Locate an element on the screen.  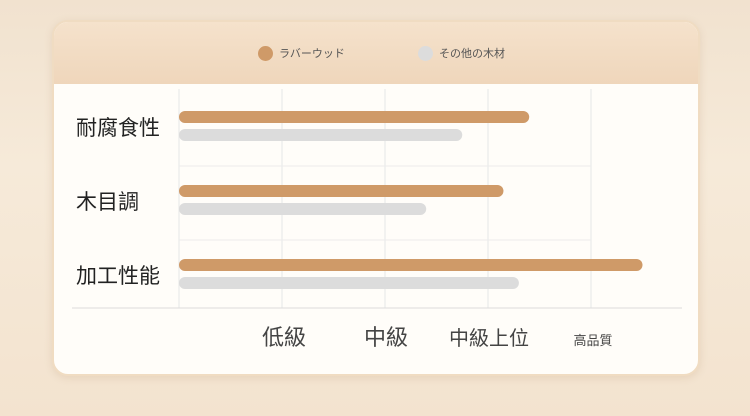
x-tick-label: 高品質 is located at coordinates (592, 341).